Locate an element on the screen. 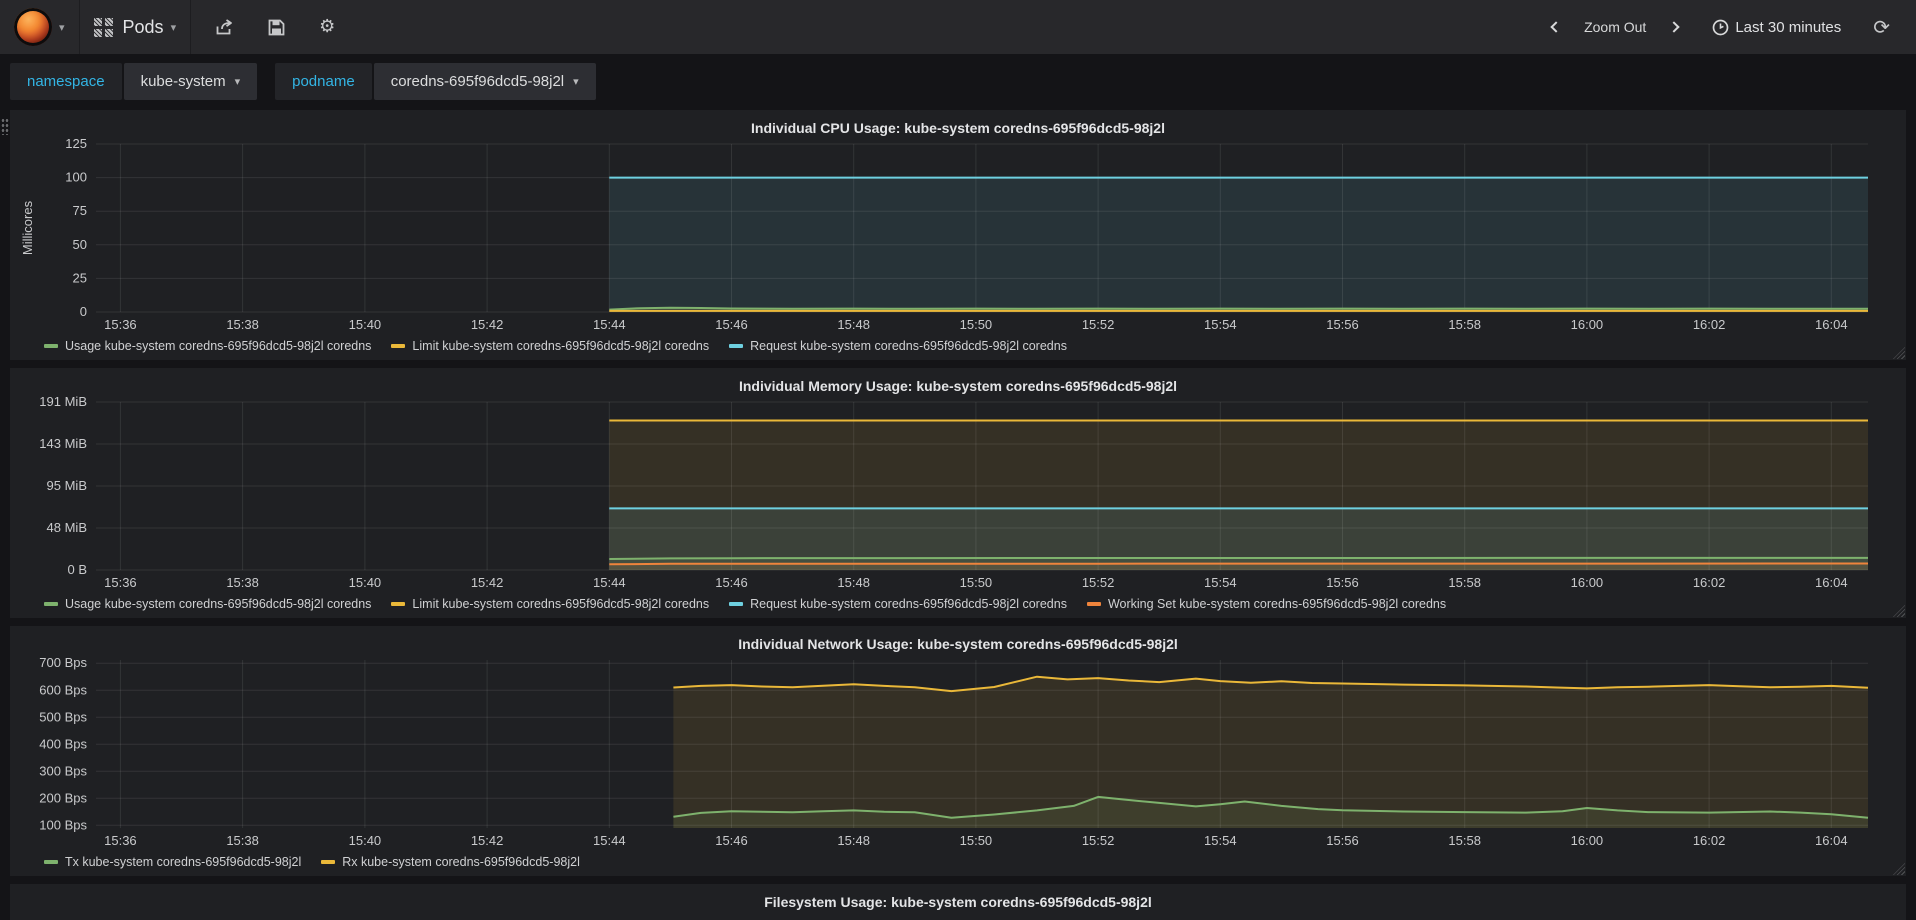 This screenshot has width=1916, height=920. svg-text: 75 is located at coordinates (80, 210).